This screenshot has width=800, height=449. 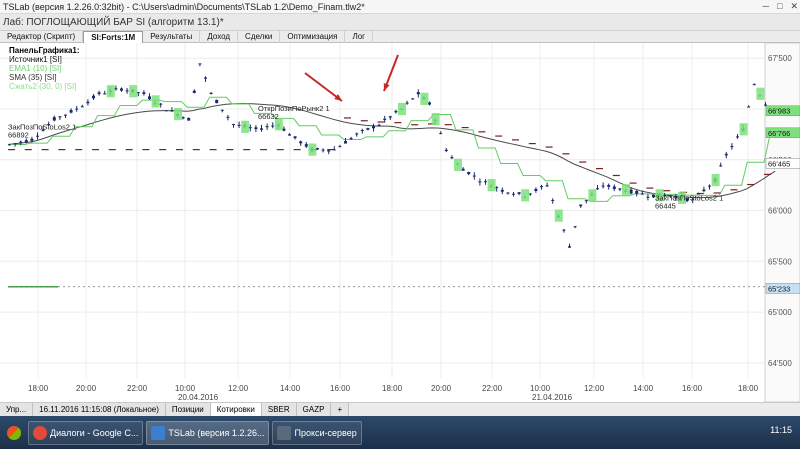 What do you see at coordinates (236, 409) in the screenshot?
I see `tab-quotes: Котировки` at bounding box center [236, 409].